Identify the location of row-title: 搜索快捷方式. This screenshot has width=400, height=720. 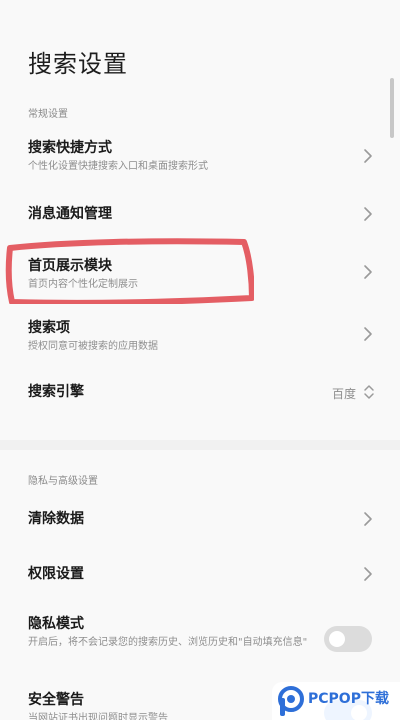
(70, 148).